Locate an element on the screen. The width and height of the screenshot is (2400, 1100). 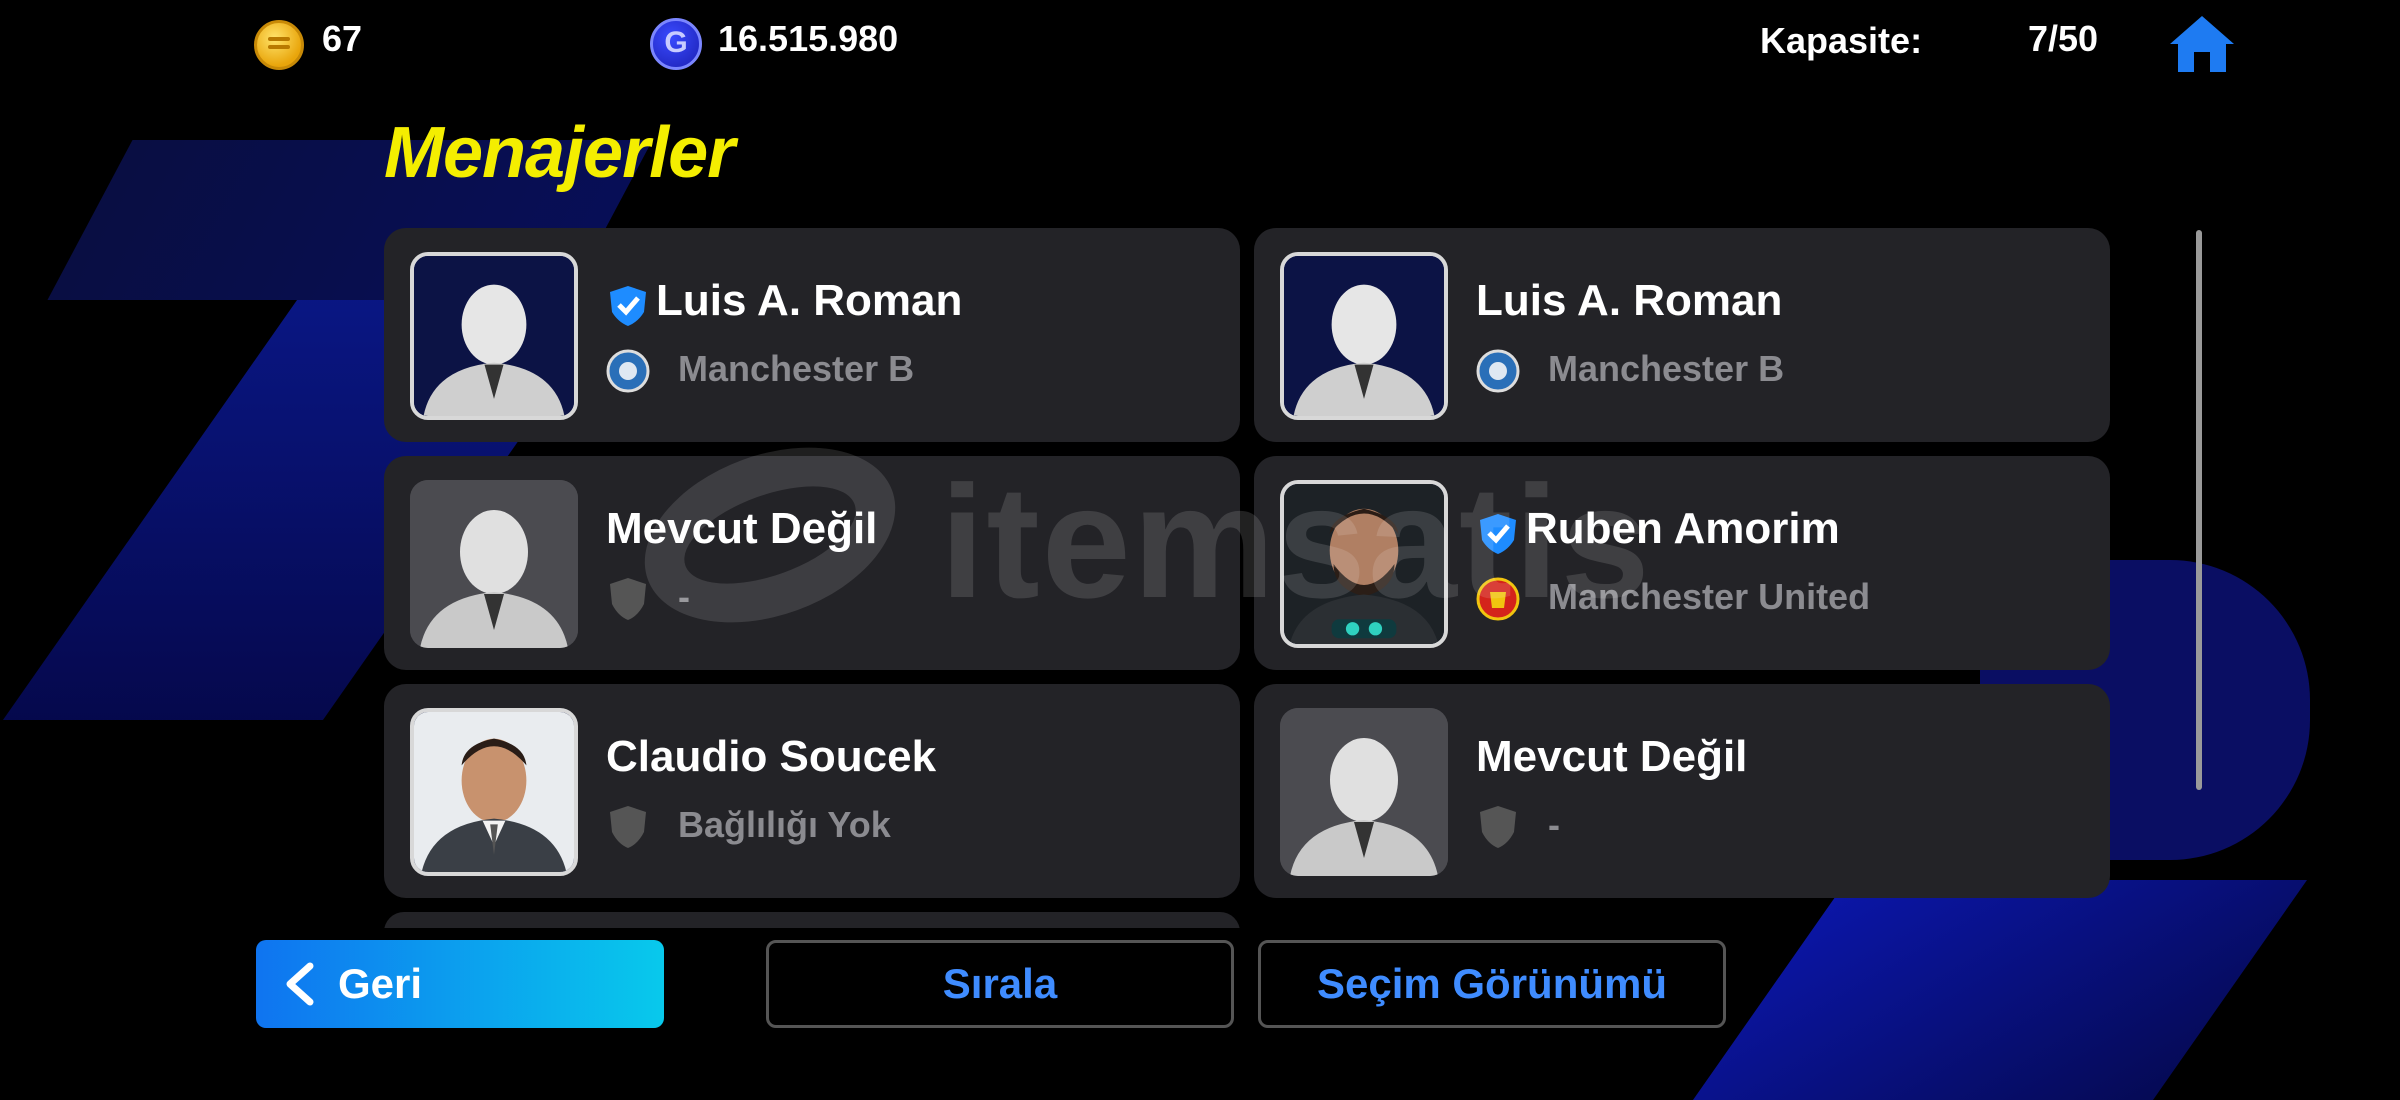
selection-view-button: Seçim Görünümü is located at coordinates (1492, 984).